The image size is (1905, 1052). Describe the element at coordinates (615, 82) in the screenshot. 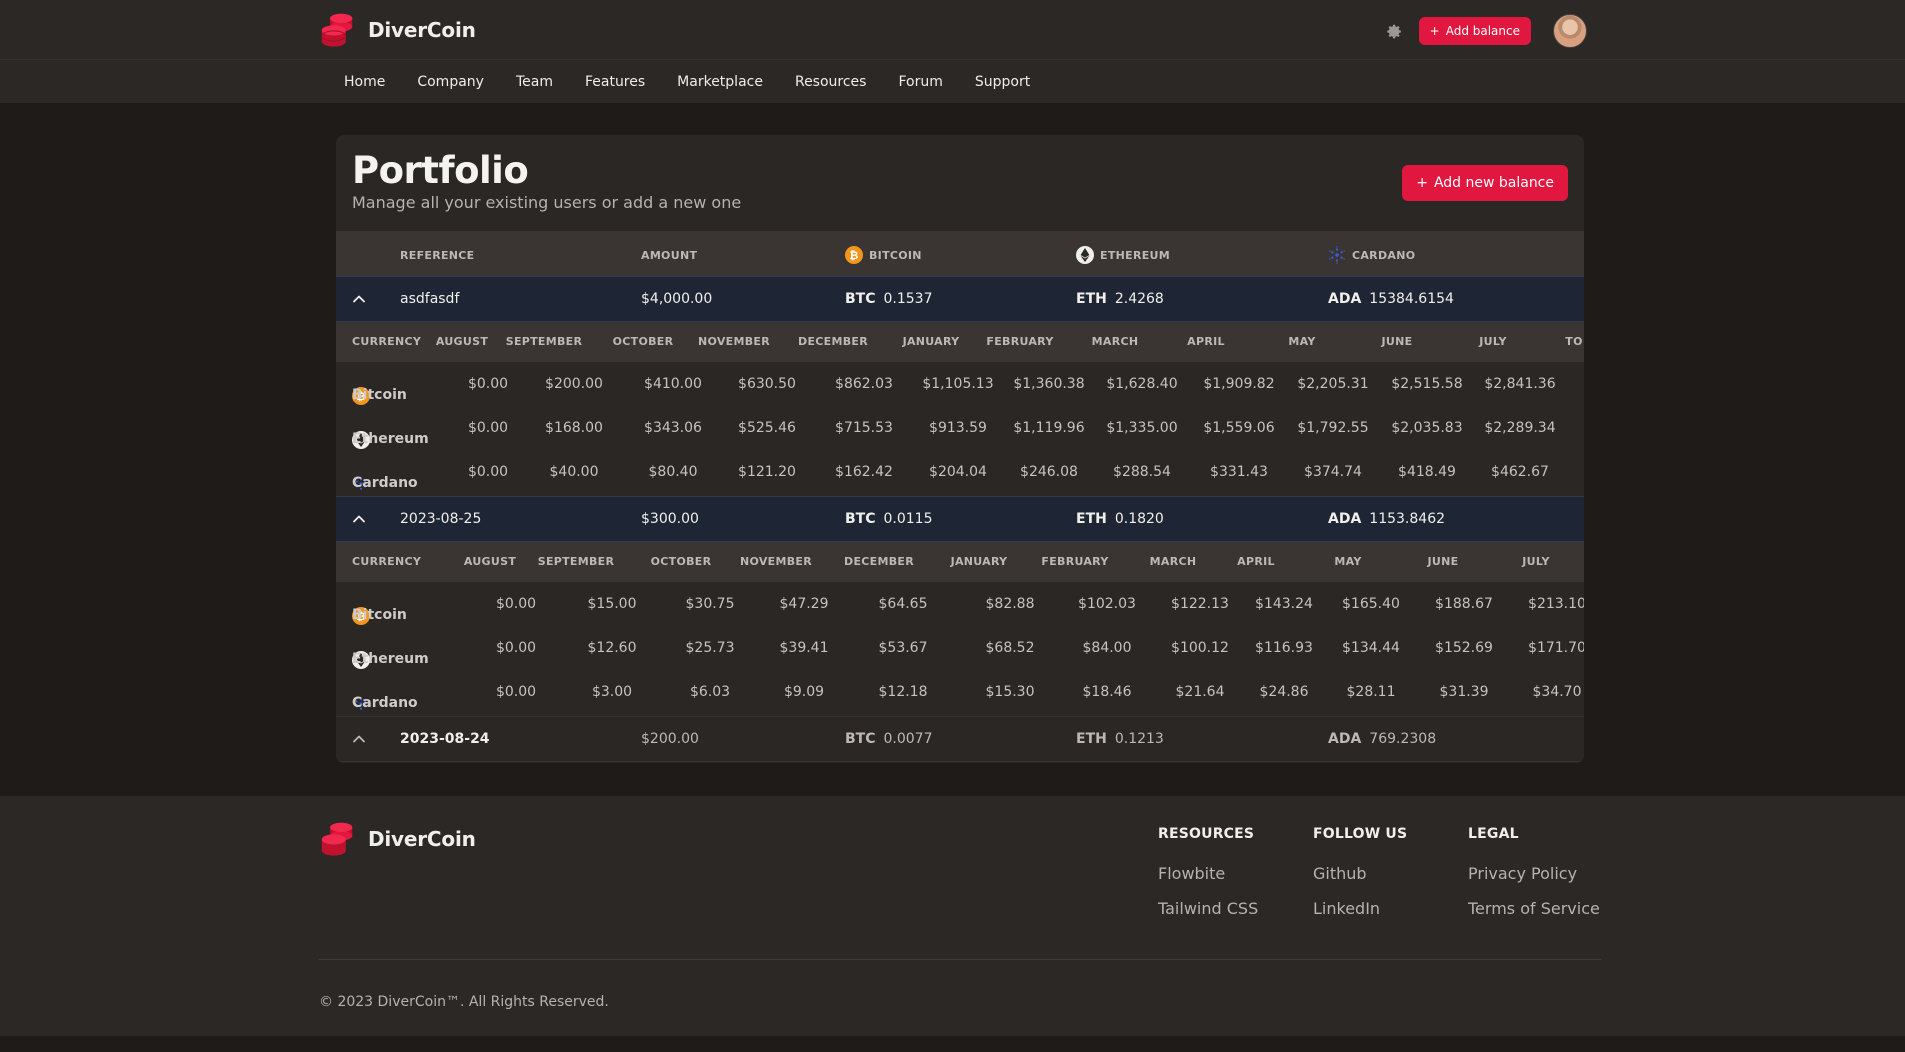

I see `nav-item: Features` at that location.